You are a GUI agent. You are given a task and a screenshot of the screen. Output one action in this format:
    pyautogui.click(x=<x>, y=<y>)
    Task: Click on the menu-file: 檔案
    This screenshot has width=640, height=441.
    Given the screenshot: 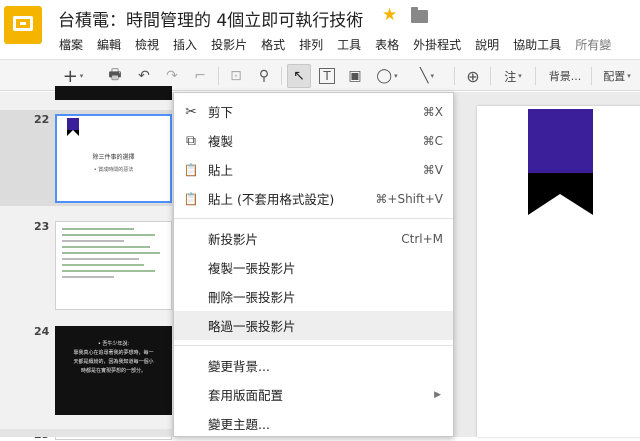 What is the action you would take?
    pyautogui.click(x=71, y=45)
    